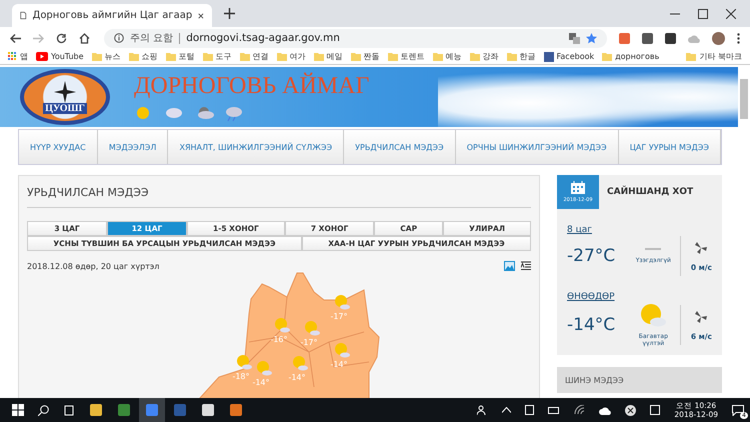  I want to click on page-icon, so click(23, 15).